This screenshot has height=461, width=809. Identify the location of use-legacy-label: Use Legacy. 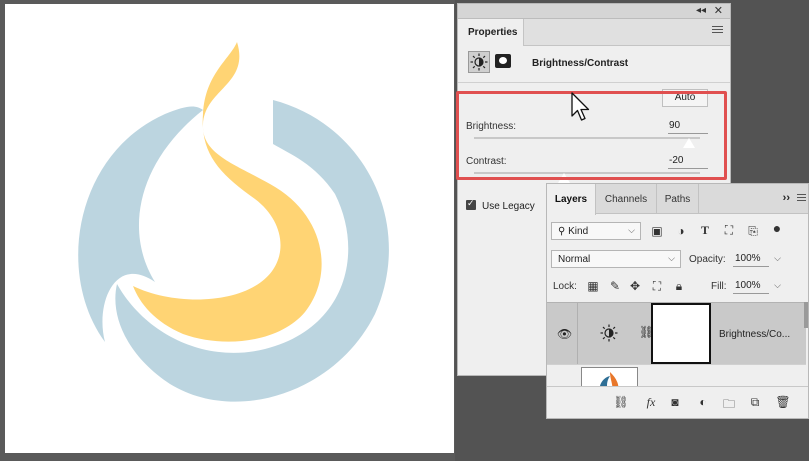
(508, 206).